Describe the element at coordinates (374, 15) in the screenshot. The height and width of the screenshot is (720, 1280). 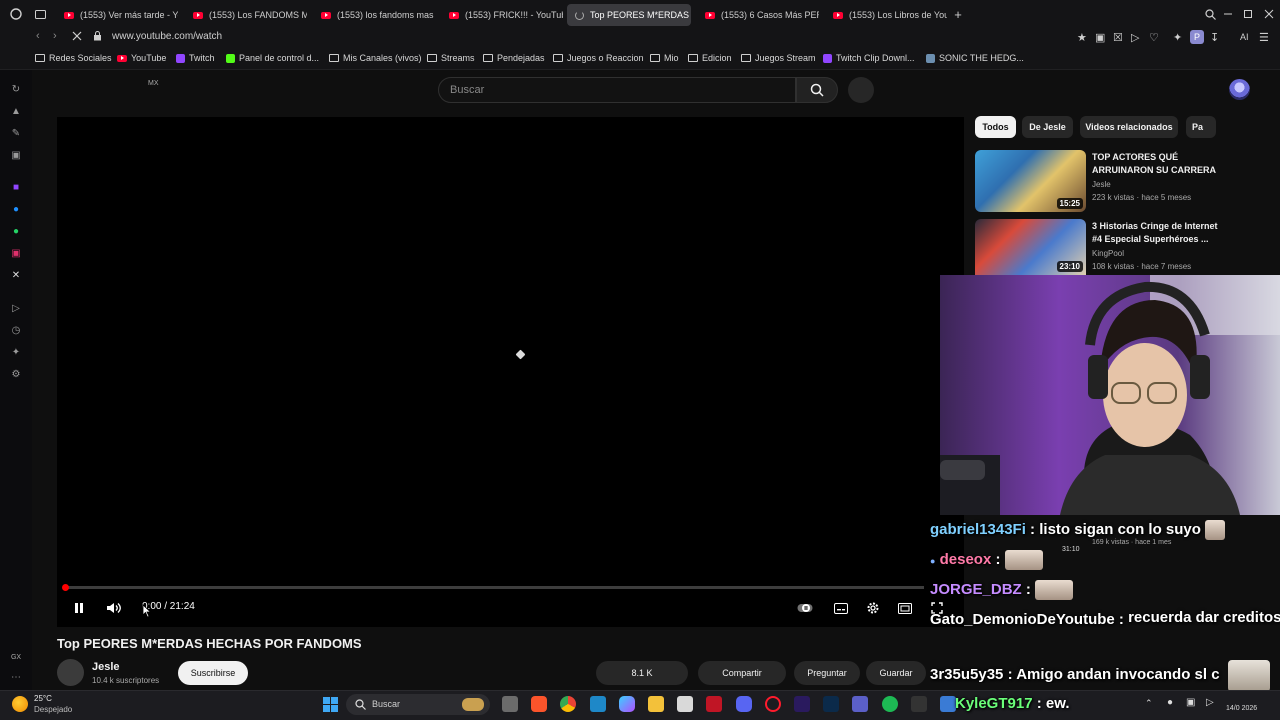
I see `tab-fandoms-mas-tu: (1553) los fandoms mas tu` at that location.